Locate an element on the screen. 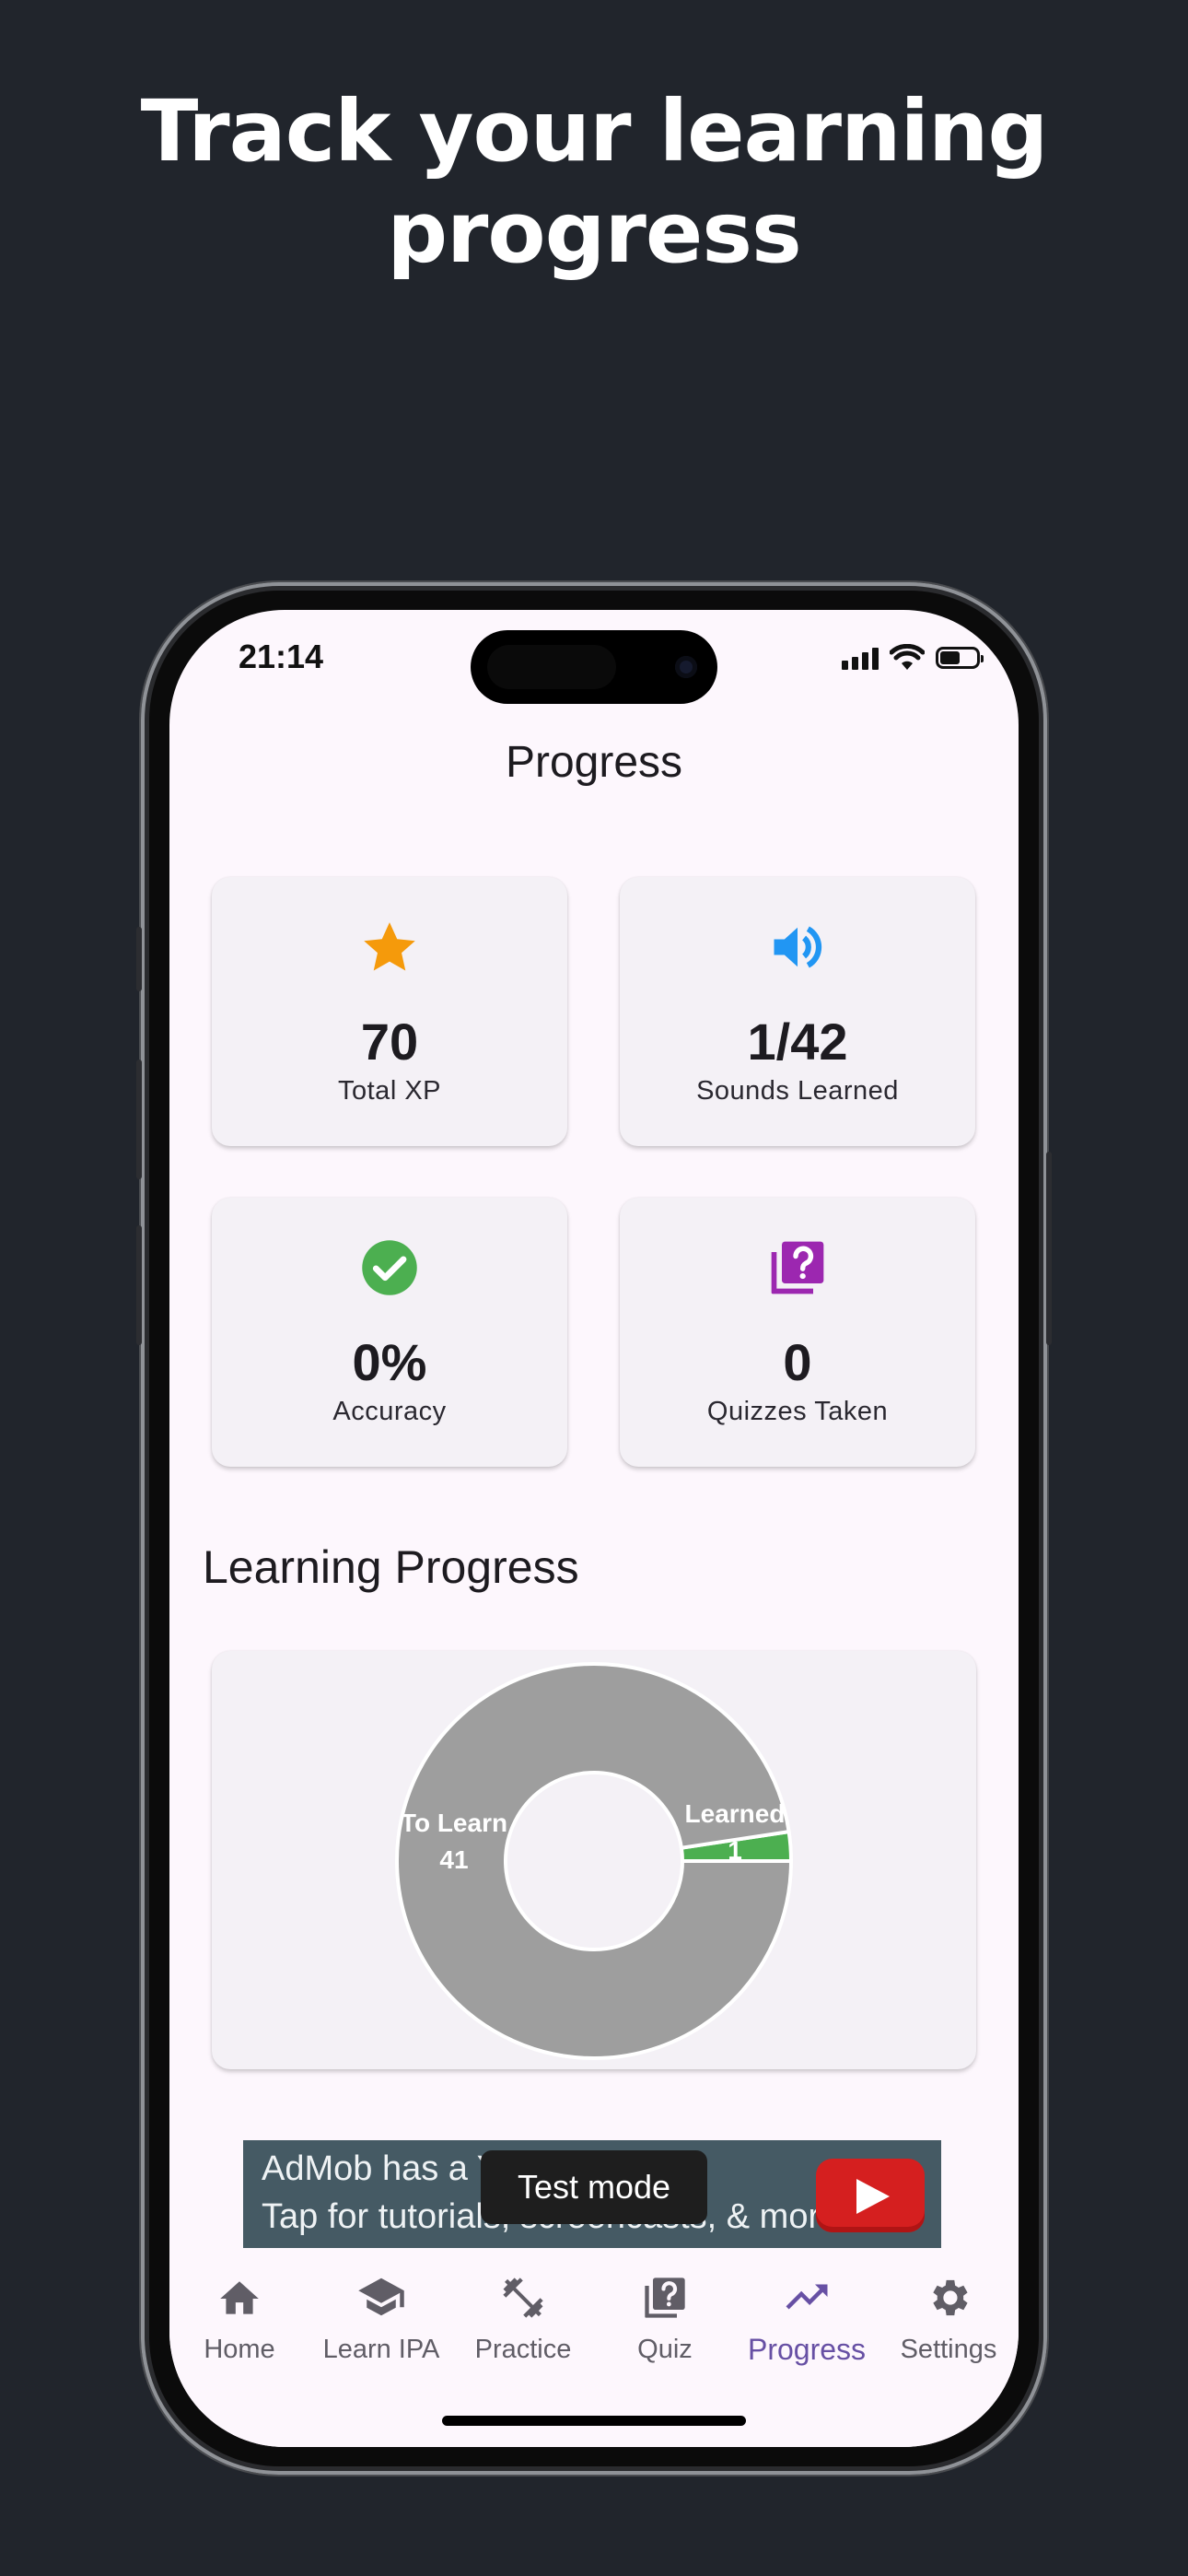  quizzes-taken-value: 0 is located at coordinates (797, 1362).